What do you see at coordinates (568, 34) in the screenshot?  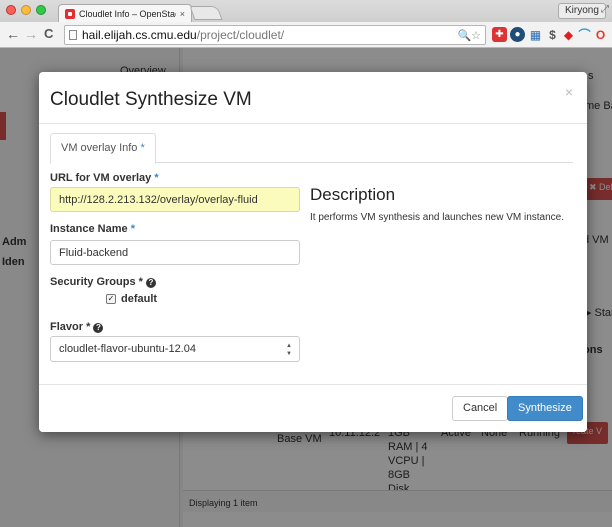 I see `reddit-icon: ◆` at bounding box center [568, 34].